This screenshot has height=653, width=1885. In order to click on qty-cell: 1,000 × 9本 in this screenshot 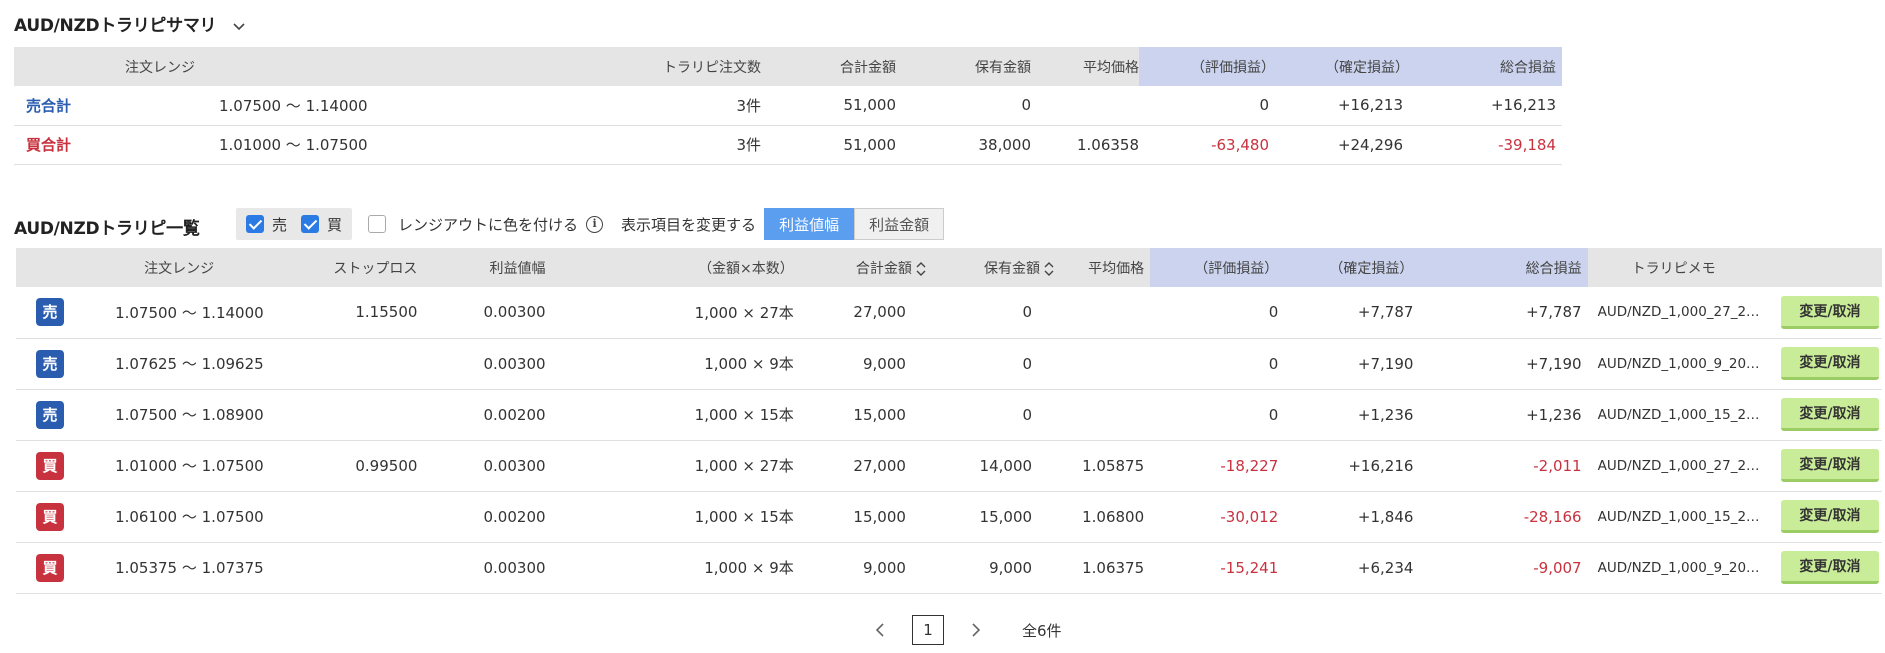, I will do `click(672, 568)`.